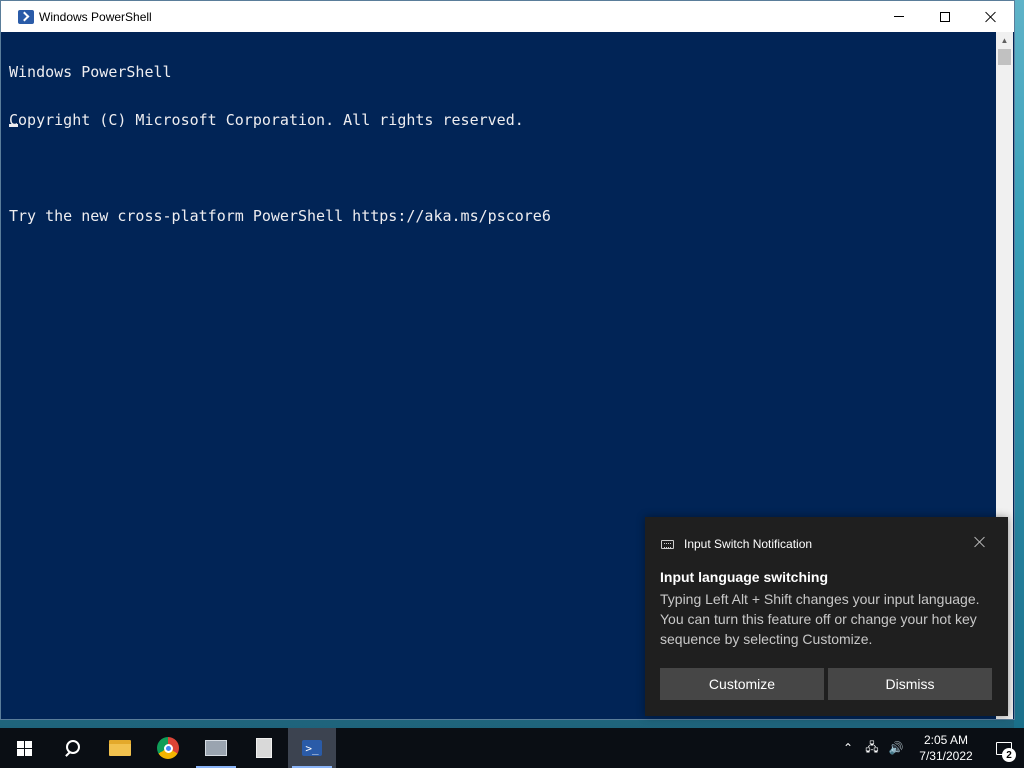  I want to click on search-button, so click(72, 748).